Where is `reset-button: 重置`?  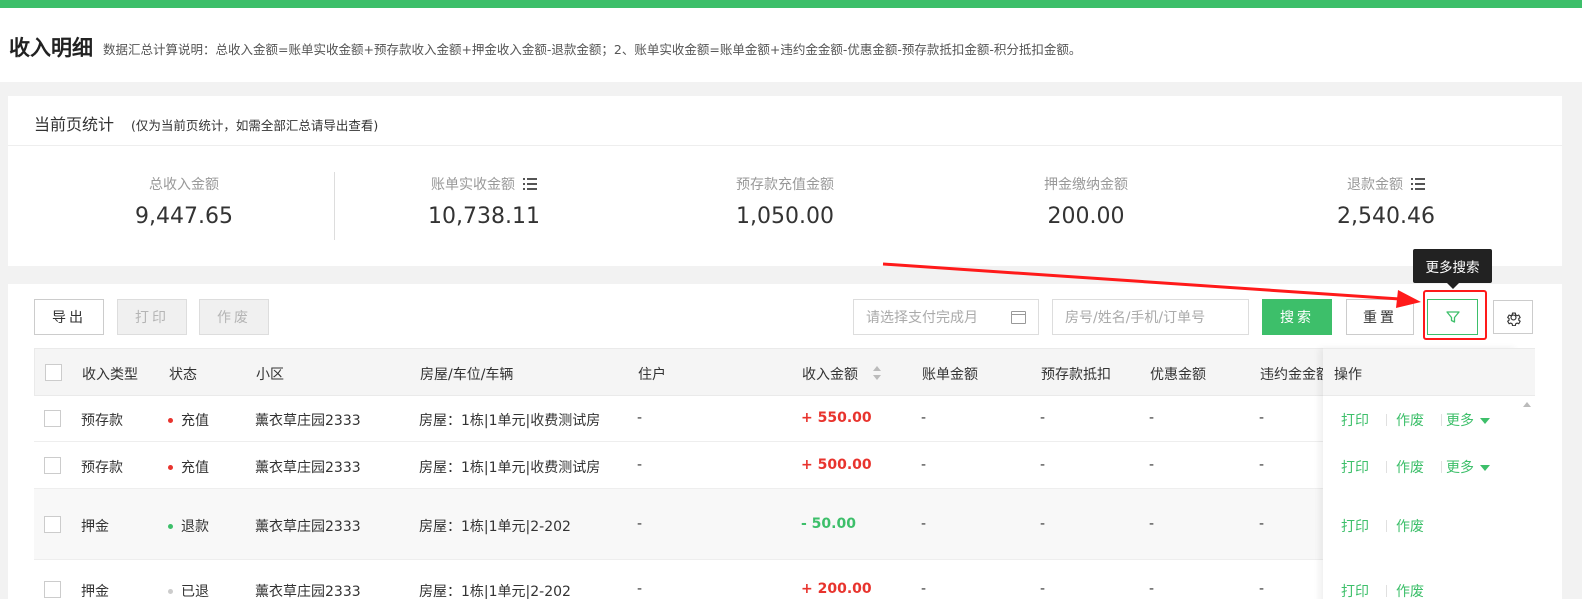
reset-button: 重置 is located at coordinates (1380, 317).